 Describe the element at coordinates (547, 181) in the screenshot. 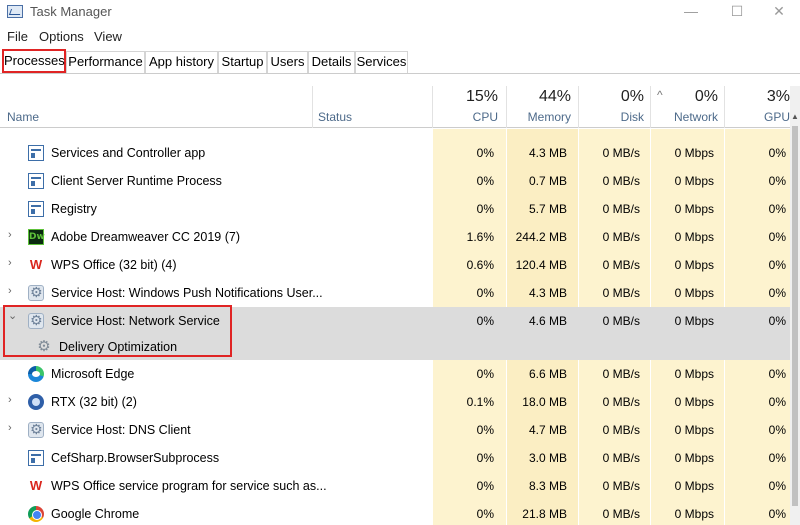

I see `memory-value: 0.7 MB` at that location.